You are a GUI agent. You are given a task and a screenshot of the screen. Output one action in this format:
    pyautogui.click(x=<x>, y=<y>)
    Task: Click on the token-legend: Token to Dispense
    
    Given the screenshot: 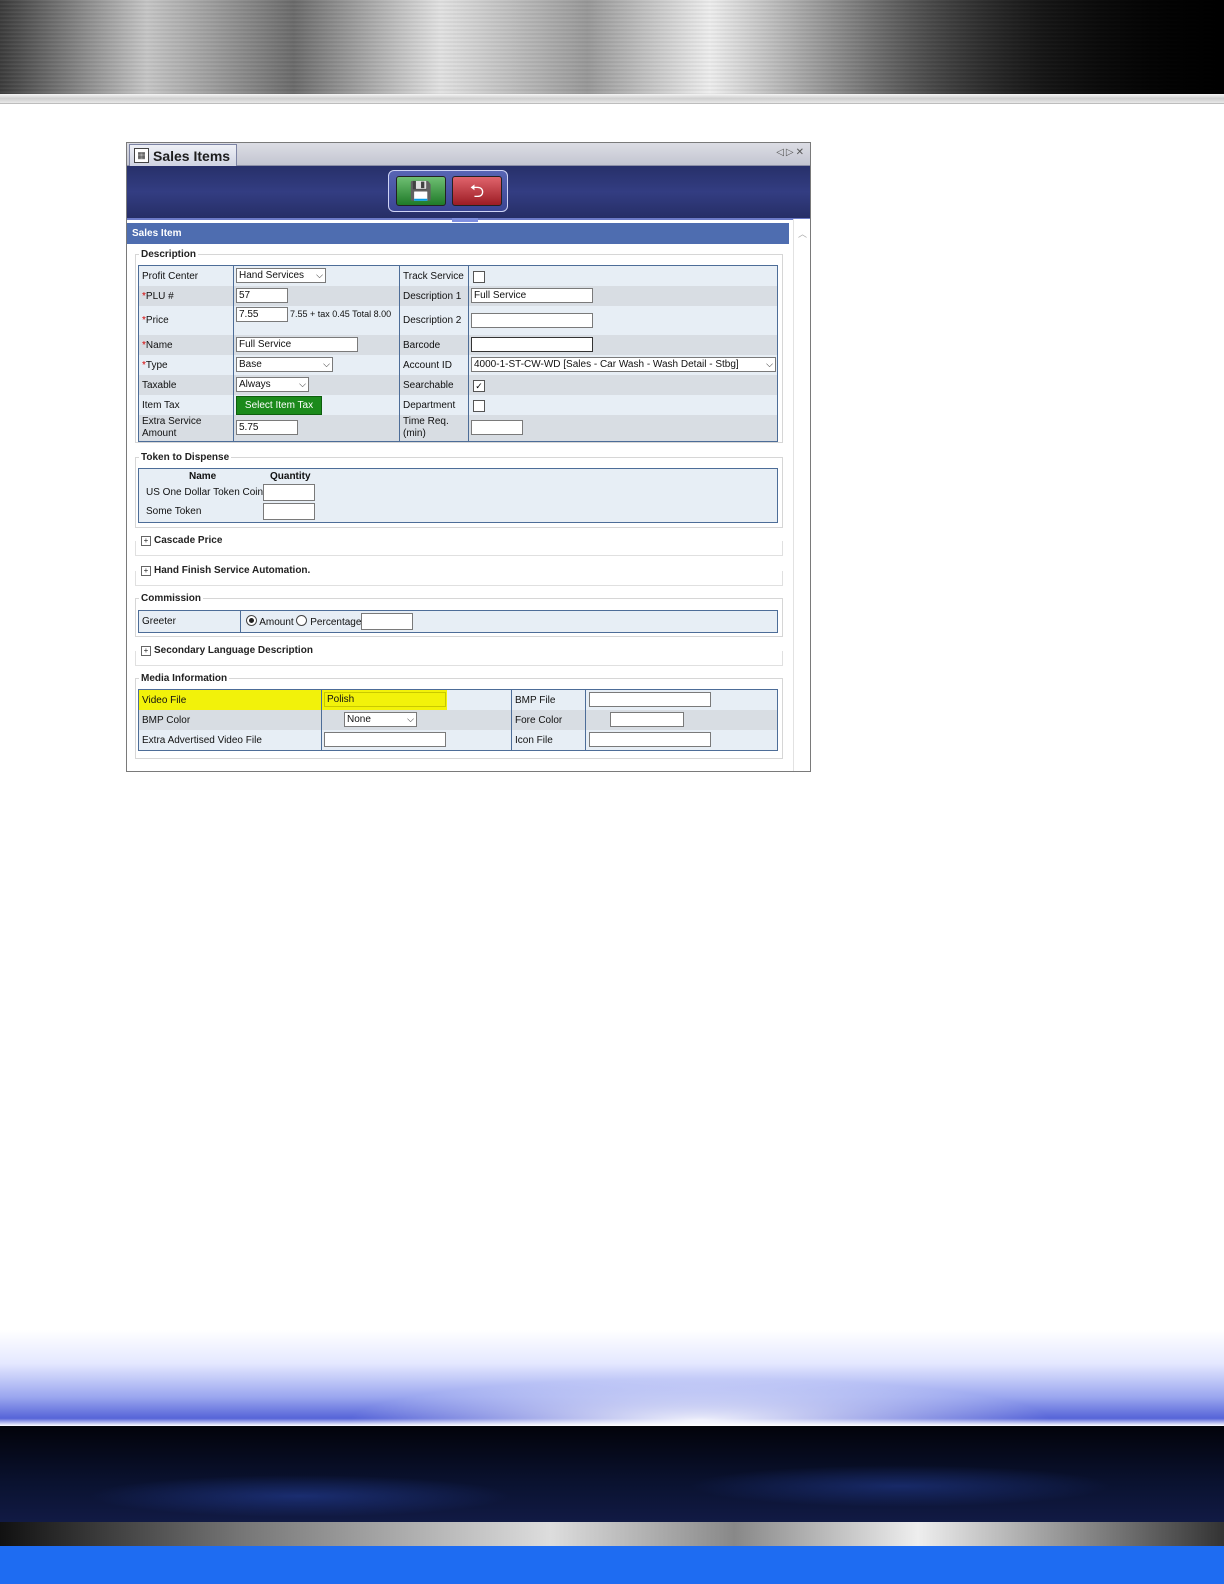 What is the action you would take?
    pyautogui.click(x=185, y=457)
    